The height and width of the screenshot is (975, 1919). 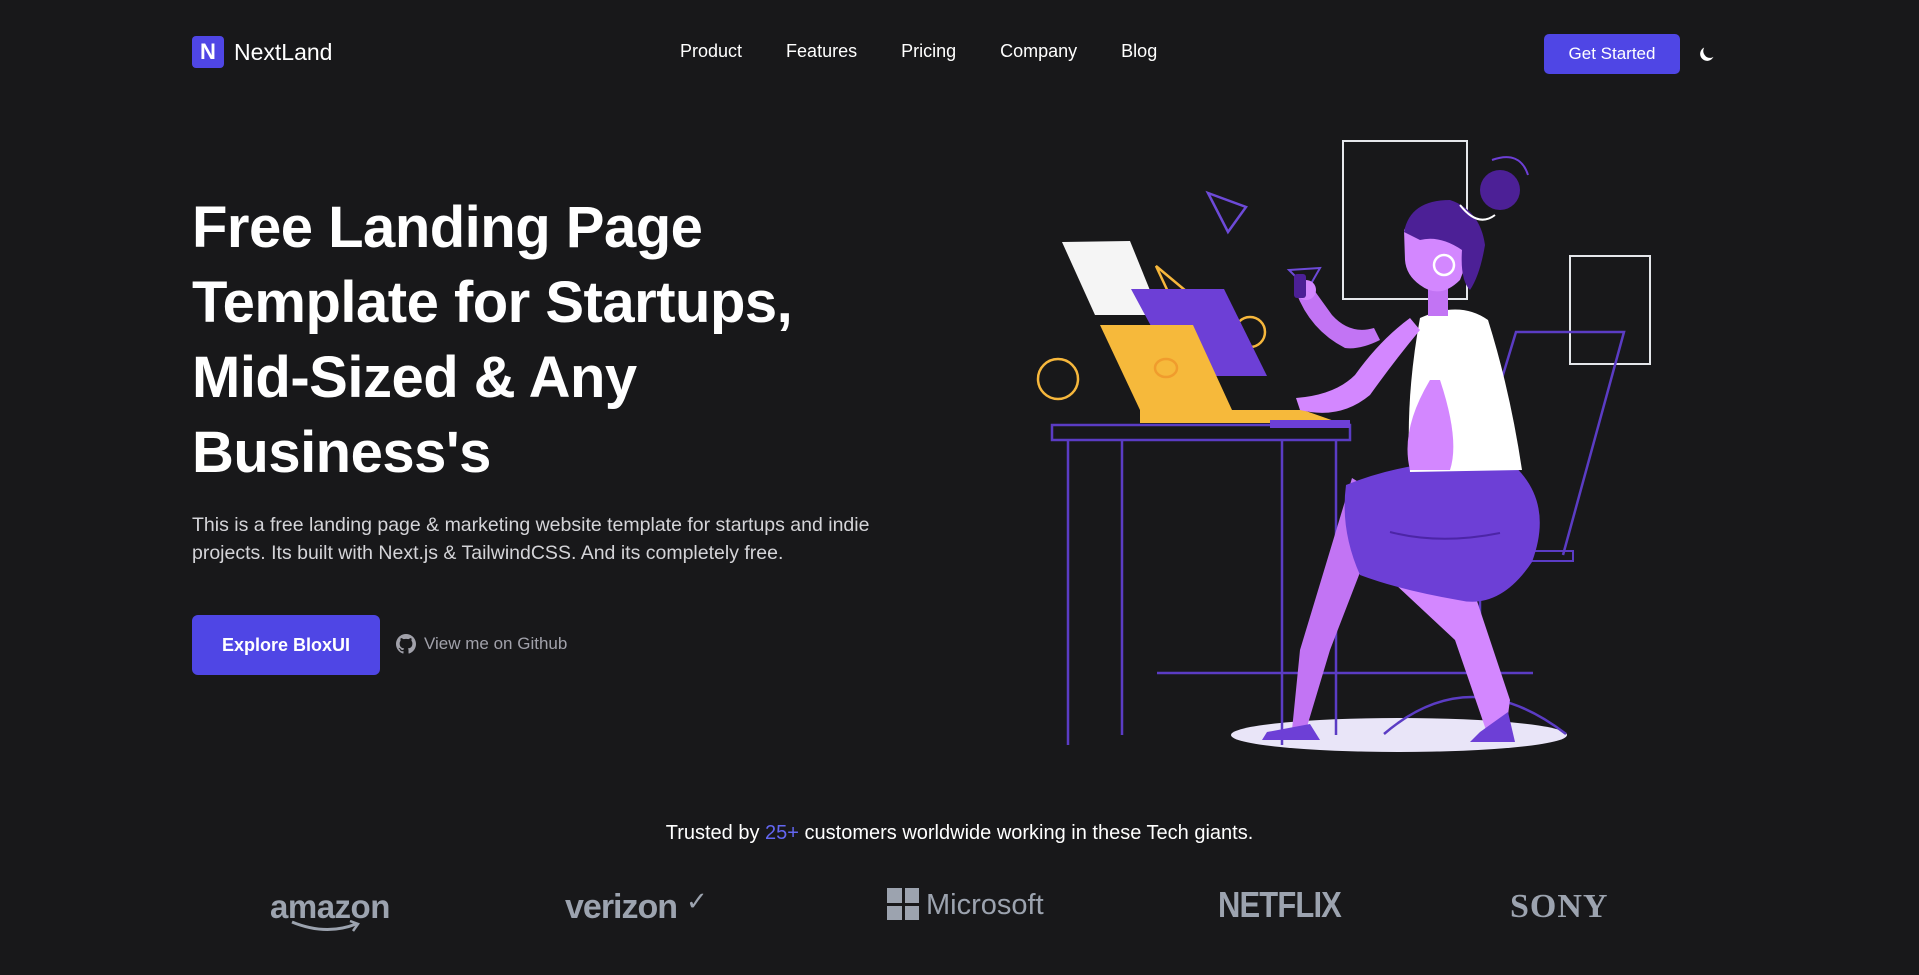 I want to click on github-link: View me on Github, so click(x=481, y=644).